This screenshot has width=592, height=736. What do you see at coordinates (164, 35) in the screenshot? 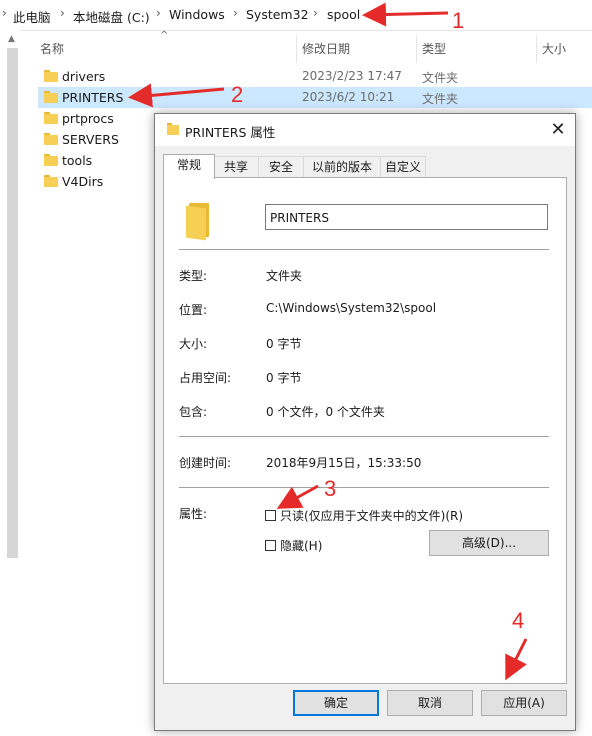
I see `sort-ascending-icon: ^` at bounding box center [164, 35].